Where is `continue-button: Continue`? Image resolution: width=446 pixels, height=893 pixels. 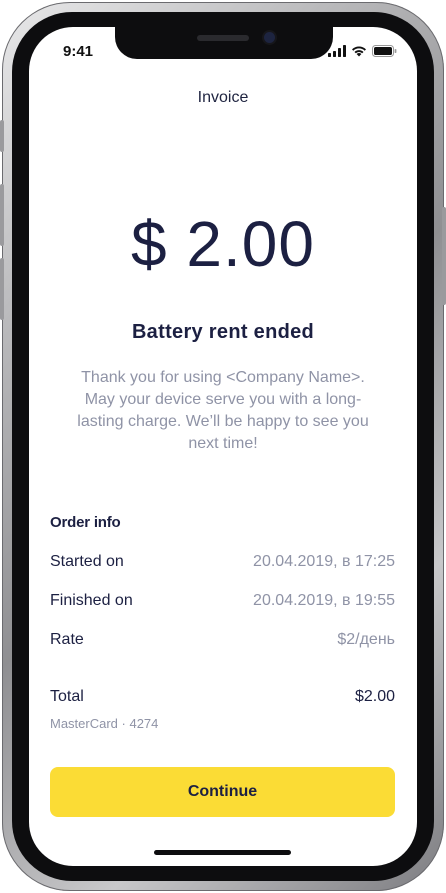
continue-button: Continue is located at coordinates (222, 792).